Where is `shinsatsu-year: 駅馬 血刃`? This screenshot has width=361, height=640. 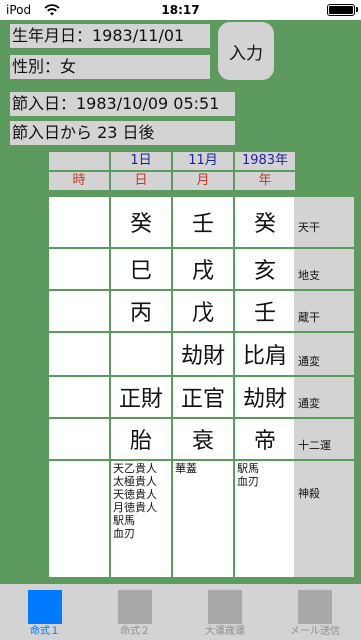
shinsatsu-year: 駅馬 血刃 is located at coordinates (265, 519).